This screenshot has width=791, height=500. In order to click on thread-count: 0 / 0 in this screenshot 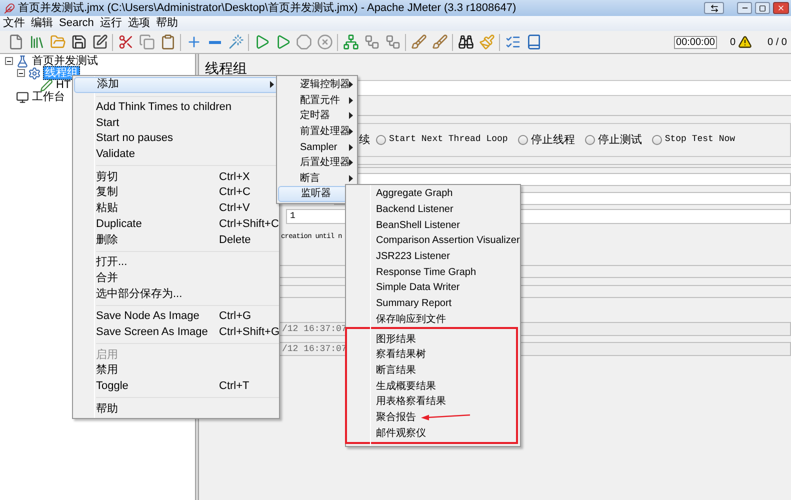, I will do `click(777, 43)`.